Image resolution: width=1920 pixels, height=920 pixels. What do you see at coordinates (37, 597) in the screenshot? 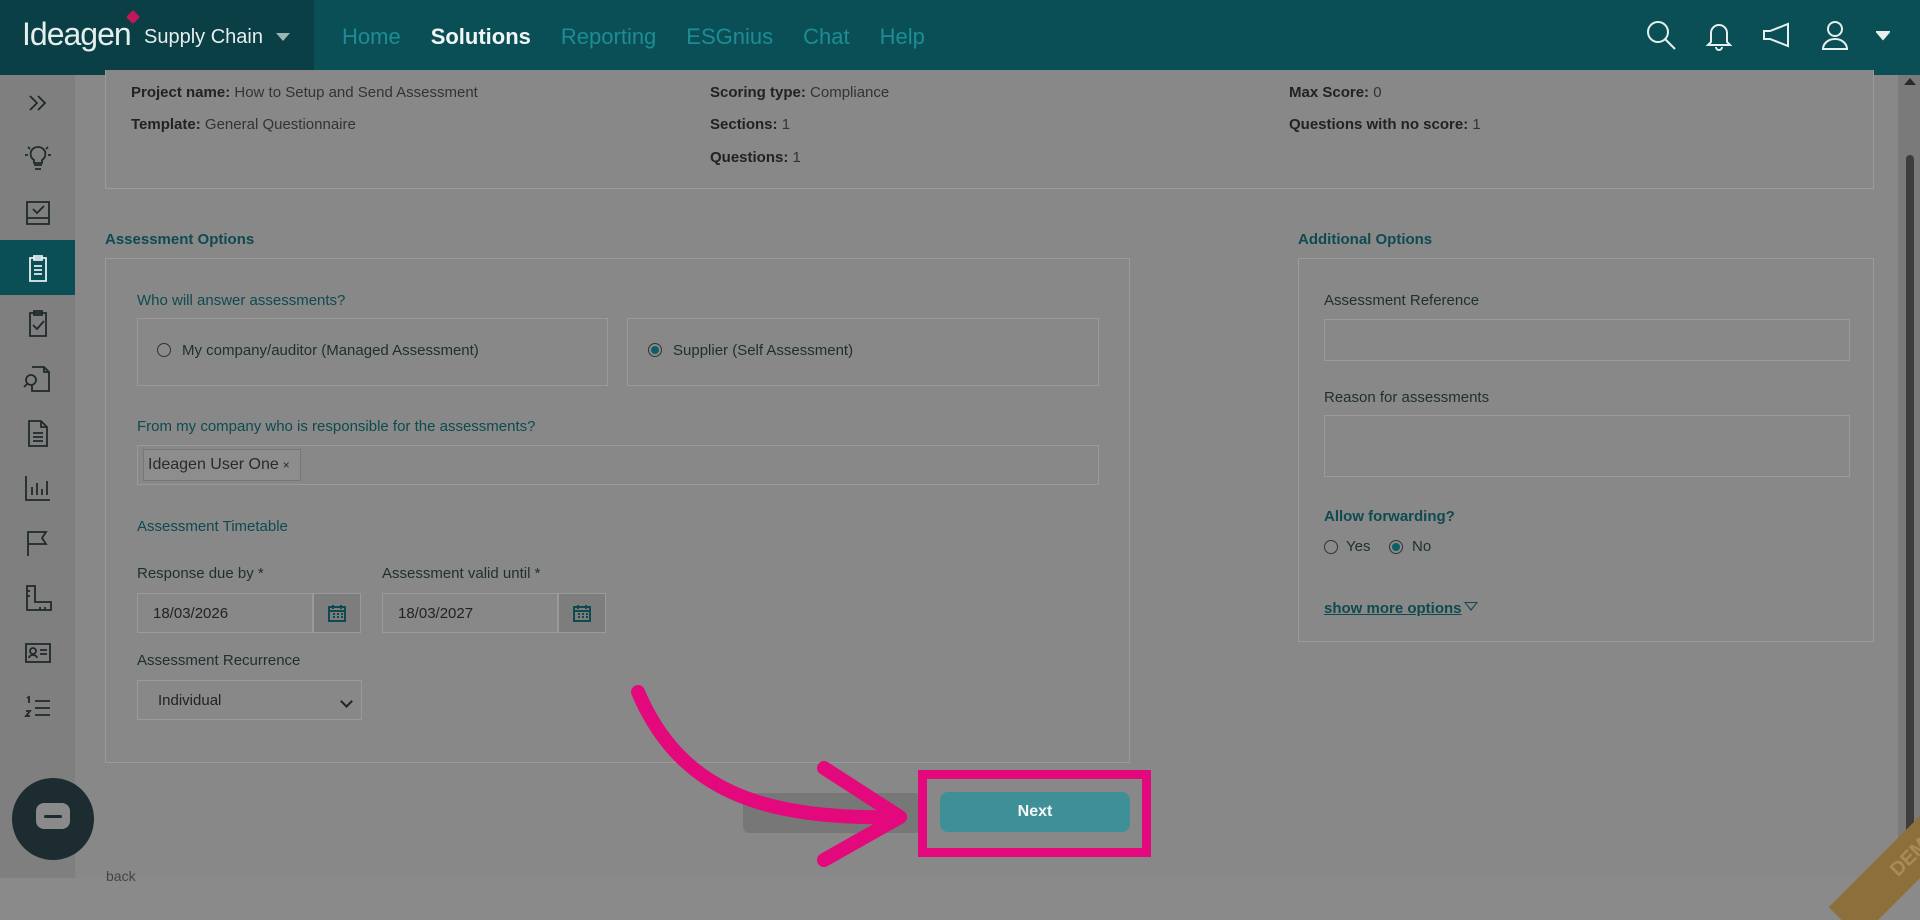
I see `ruler-icon` at bounding box center [37, 597].